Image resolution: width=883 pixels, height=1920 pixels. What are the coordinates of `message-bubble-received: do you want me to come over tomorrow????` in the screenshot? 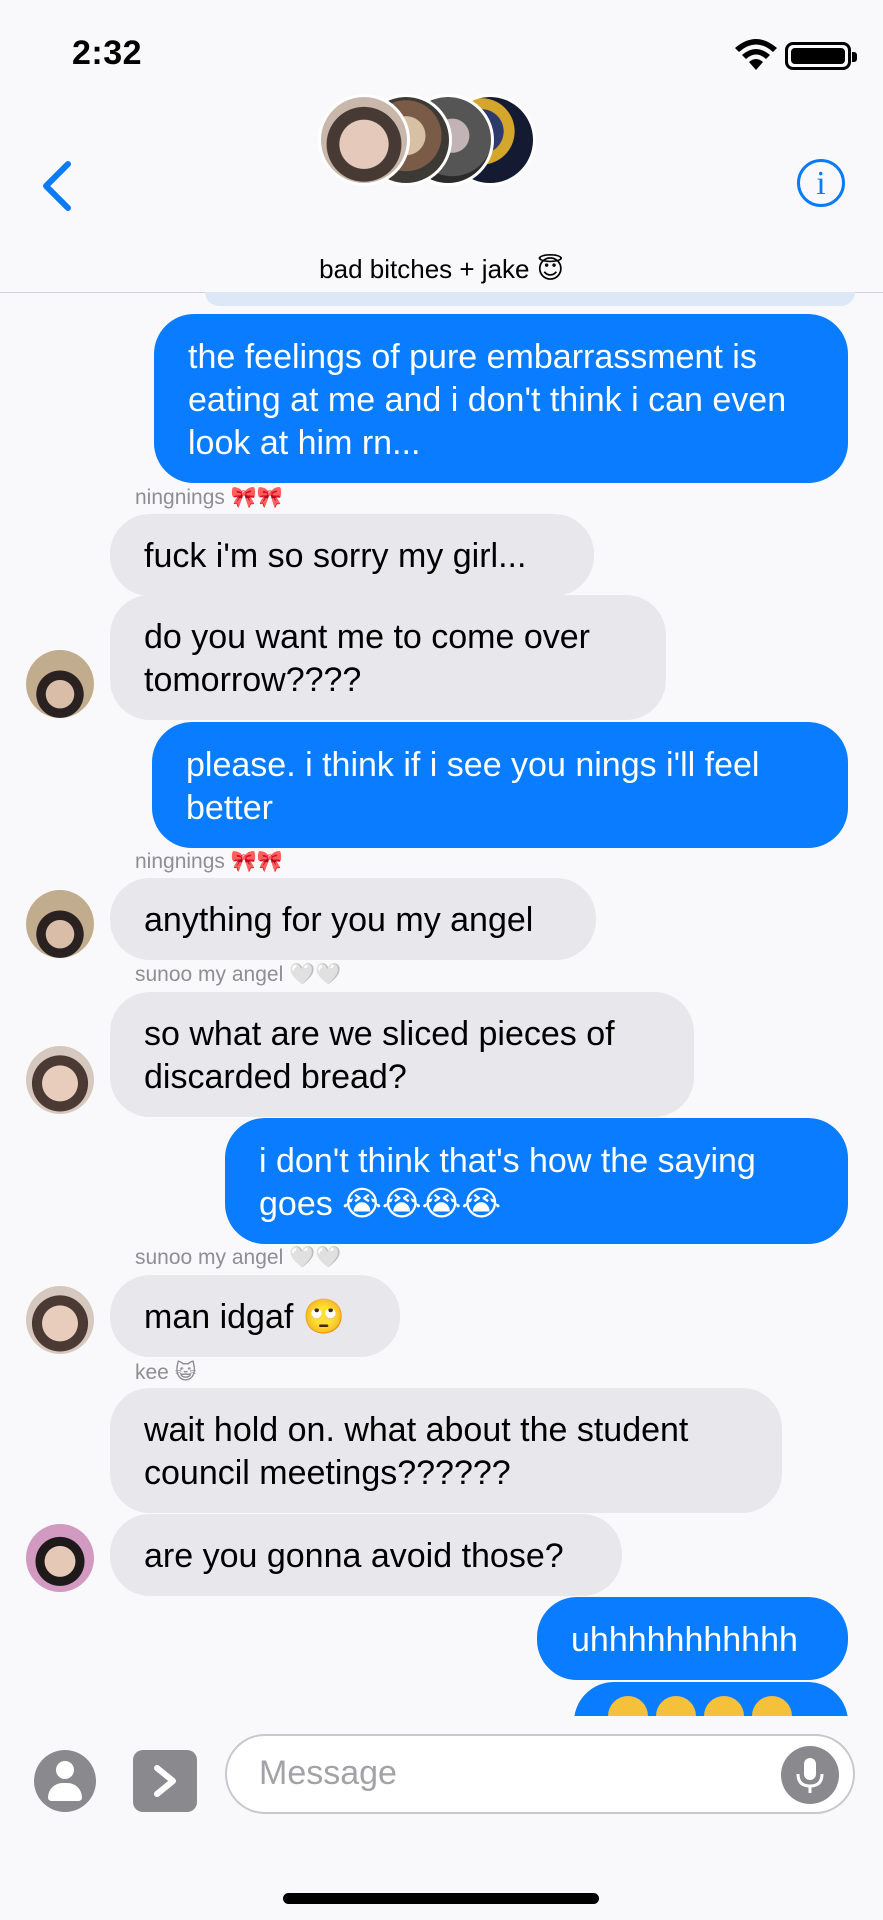 It's located at (388, 657).